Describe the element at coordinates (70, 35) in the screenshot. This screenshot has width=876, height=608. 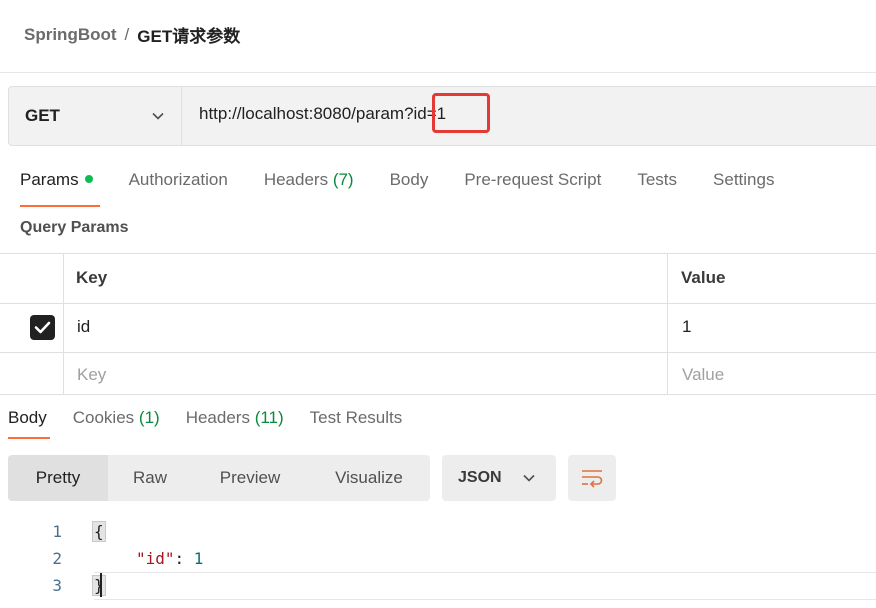
I see `breadcrumb-collection: SpringBoot` at that location.